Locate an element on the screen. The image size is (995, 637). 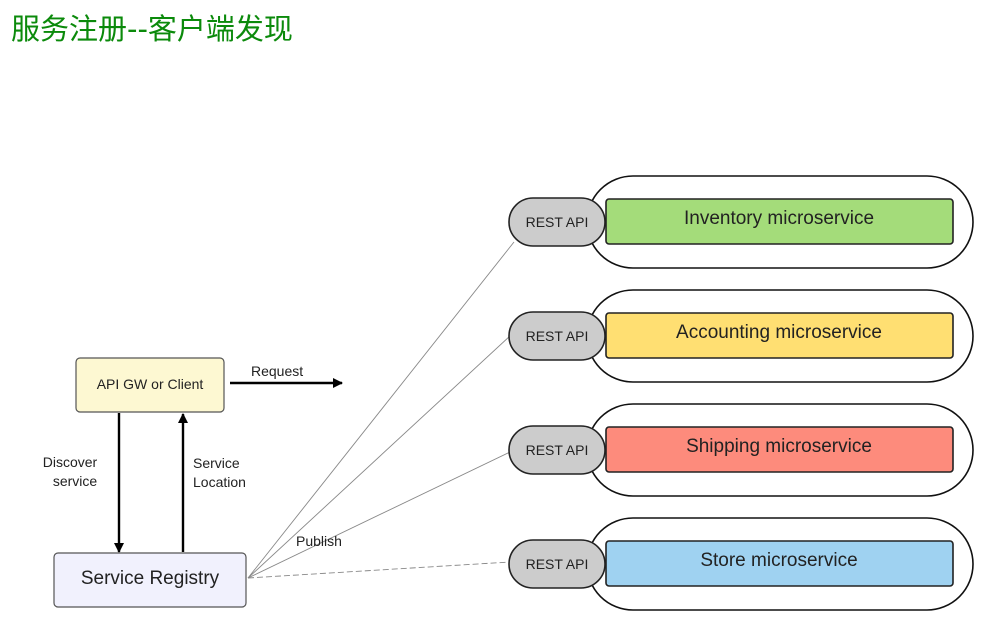
microservice-label: Store microservice is located at coordinates (778, 560).